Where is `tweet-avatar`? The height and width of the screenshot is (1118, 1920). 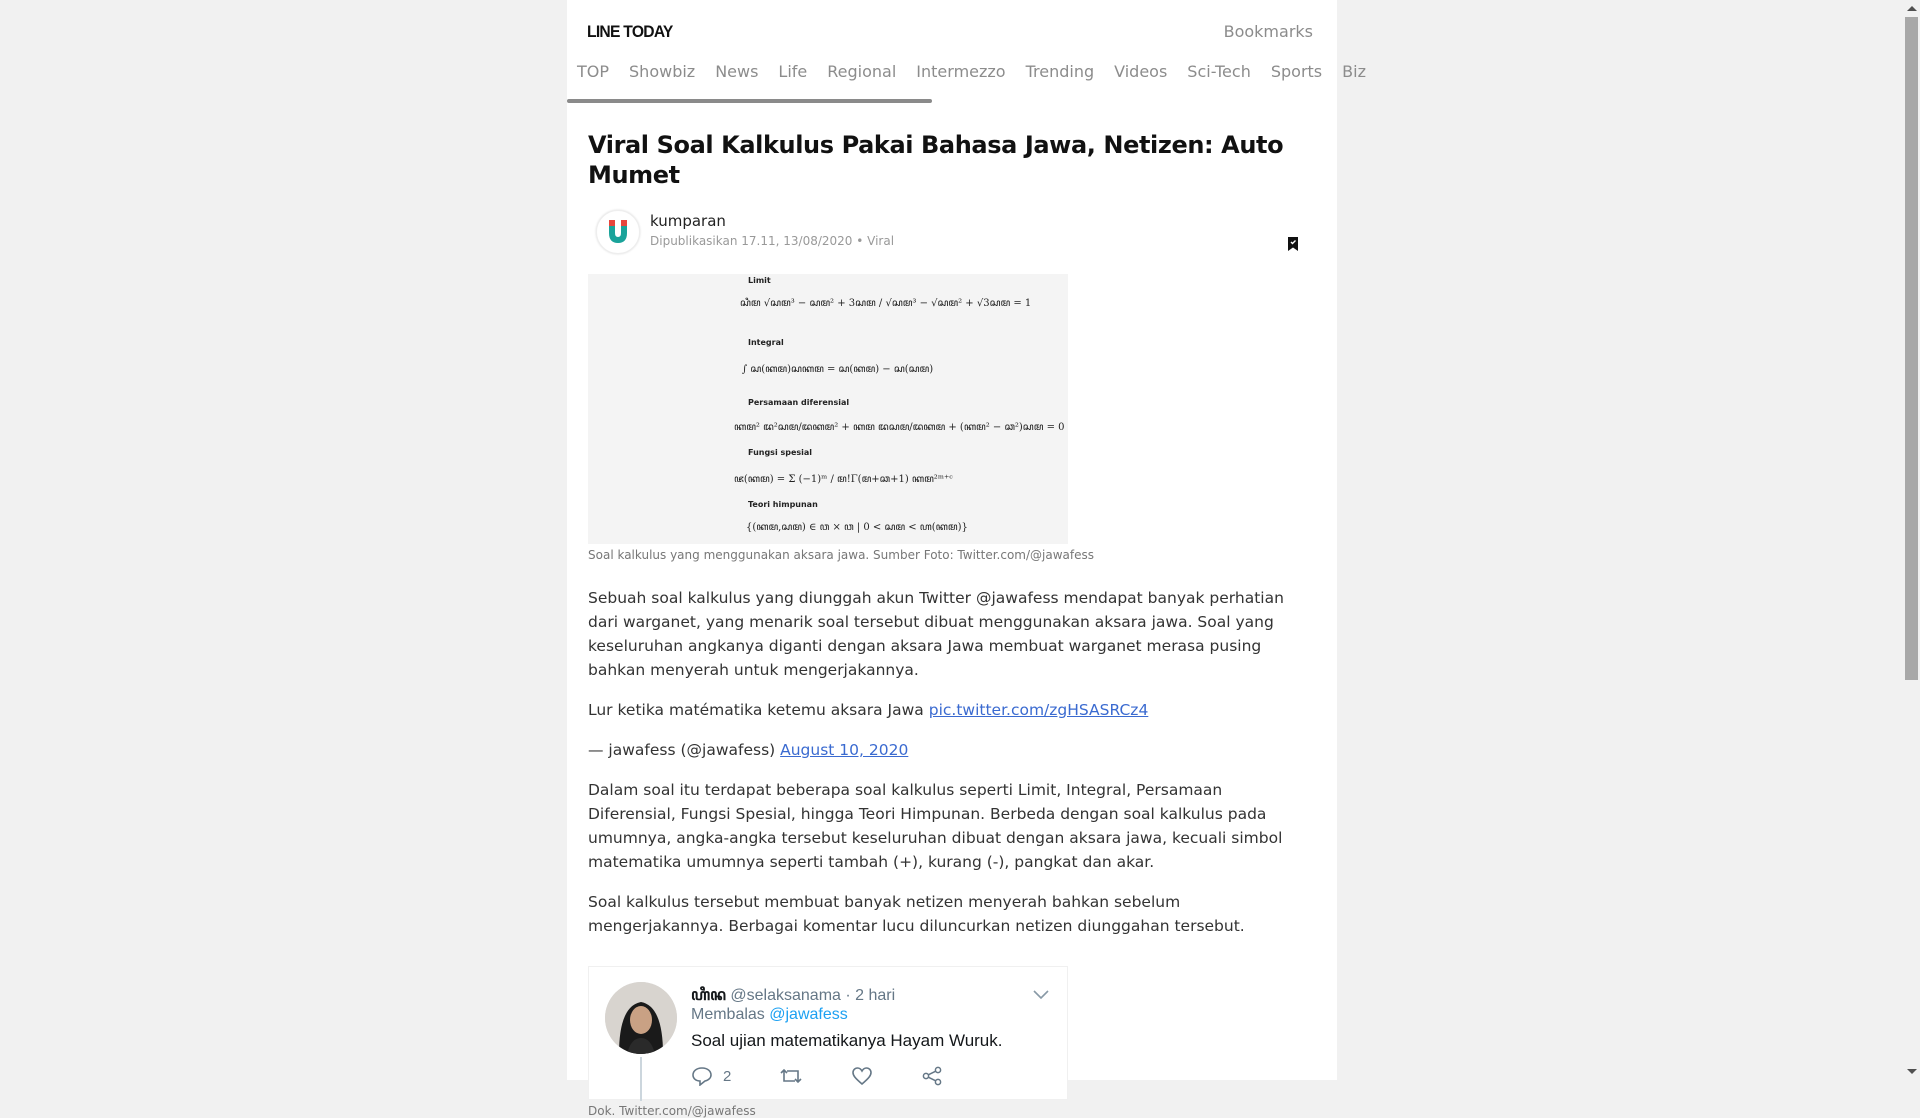 tweet-avatar is located at coordinates (641, 1018).